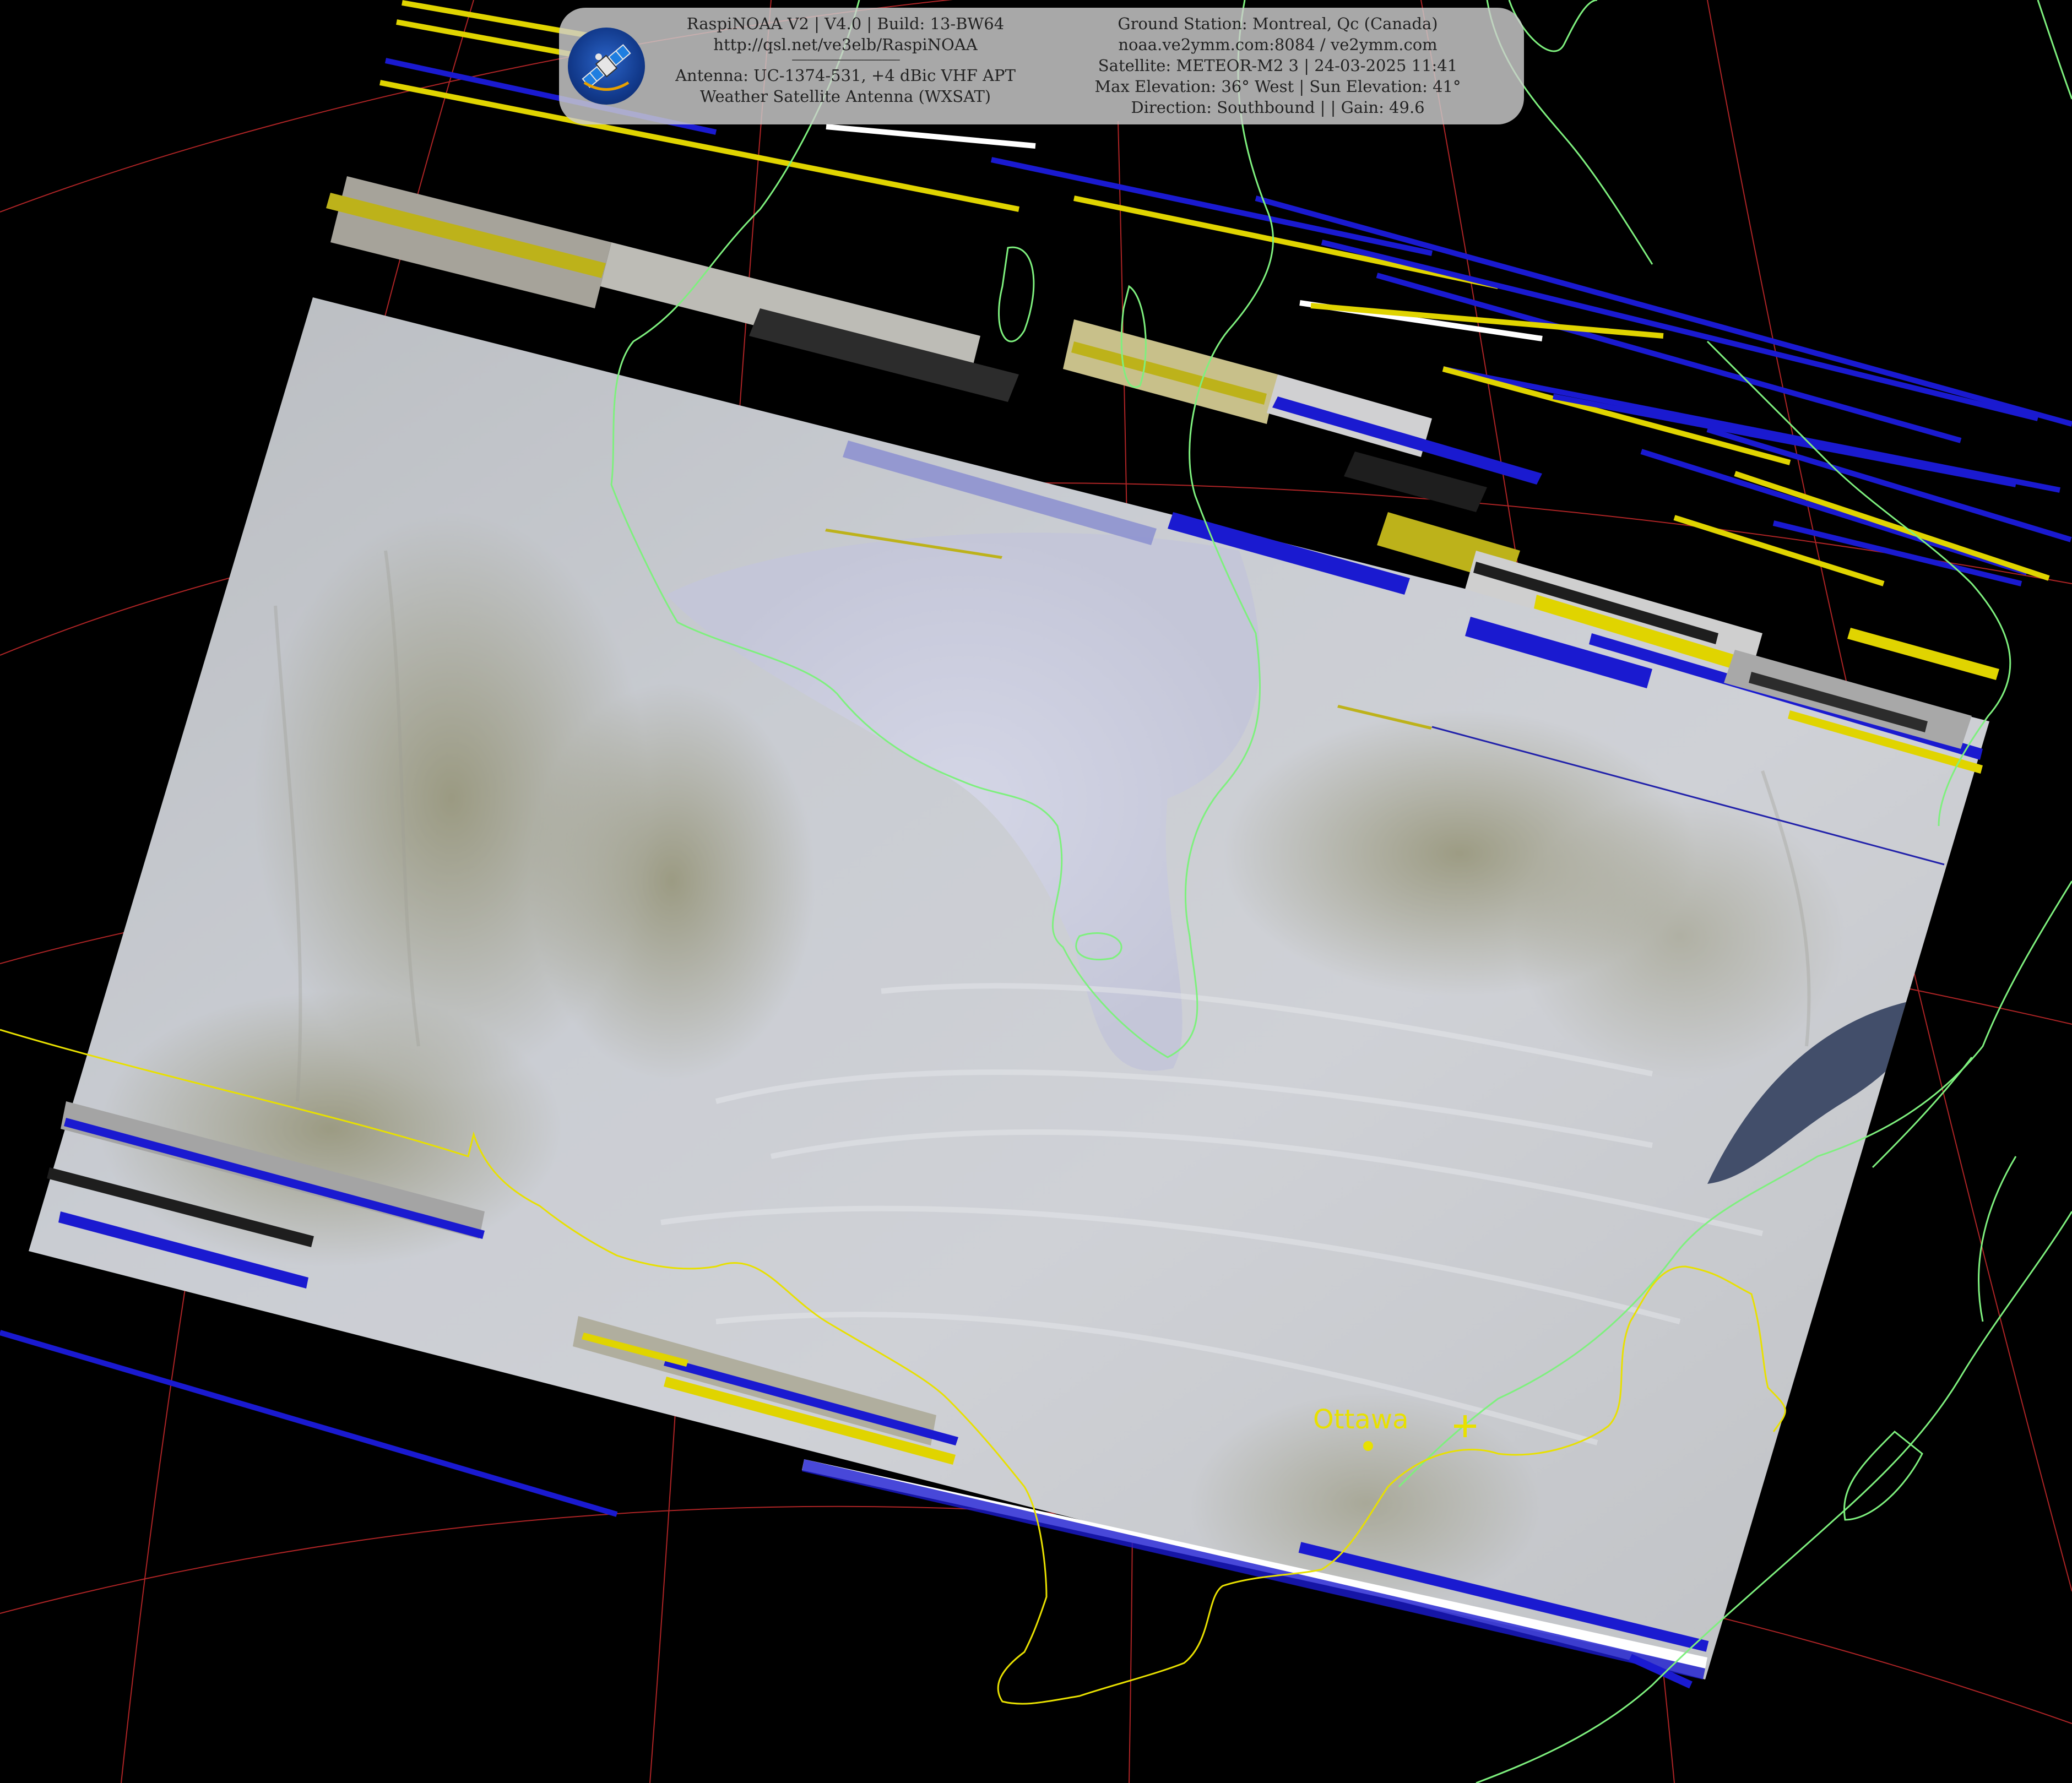 The image size is (2072, 1783). I want to click on header-right-line-2: noaa.ve2ymm.com:8084 / ve2ymm.com, so click(1278, 44).